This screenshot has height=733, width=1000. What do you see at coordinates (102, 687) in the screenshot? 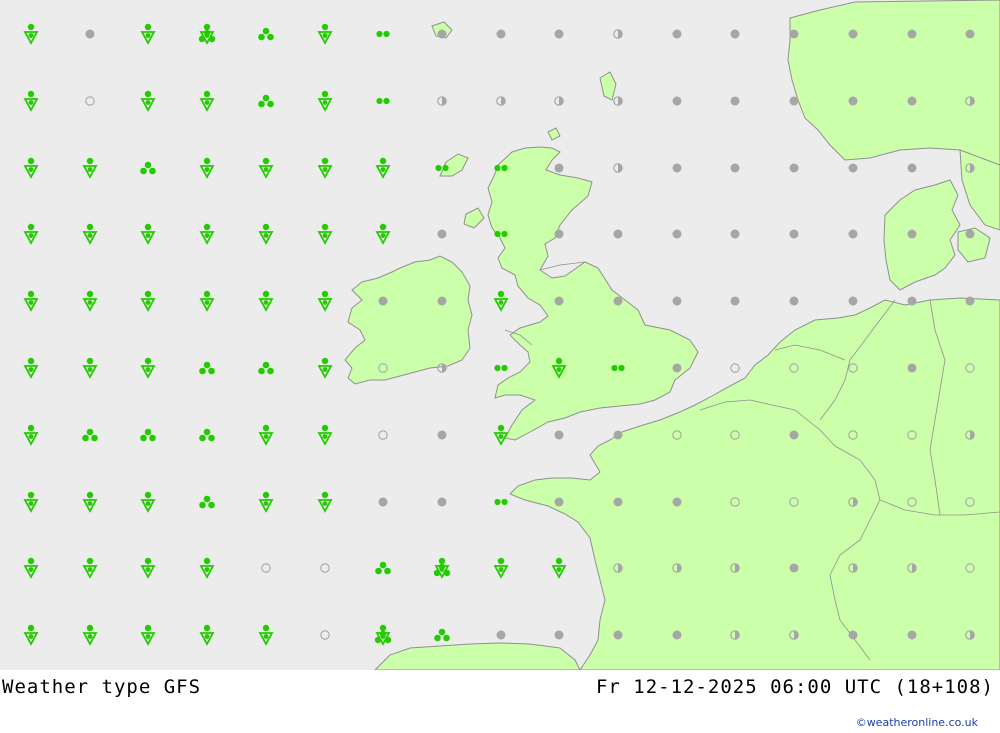
I see `map-title: Weather type GFS` at bounding box center [102, 687].